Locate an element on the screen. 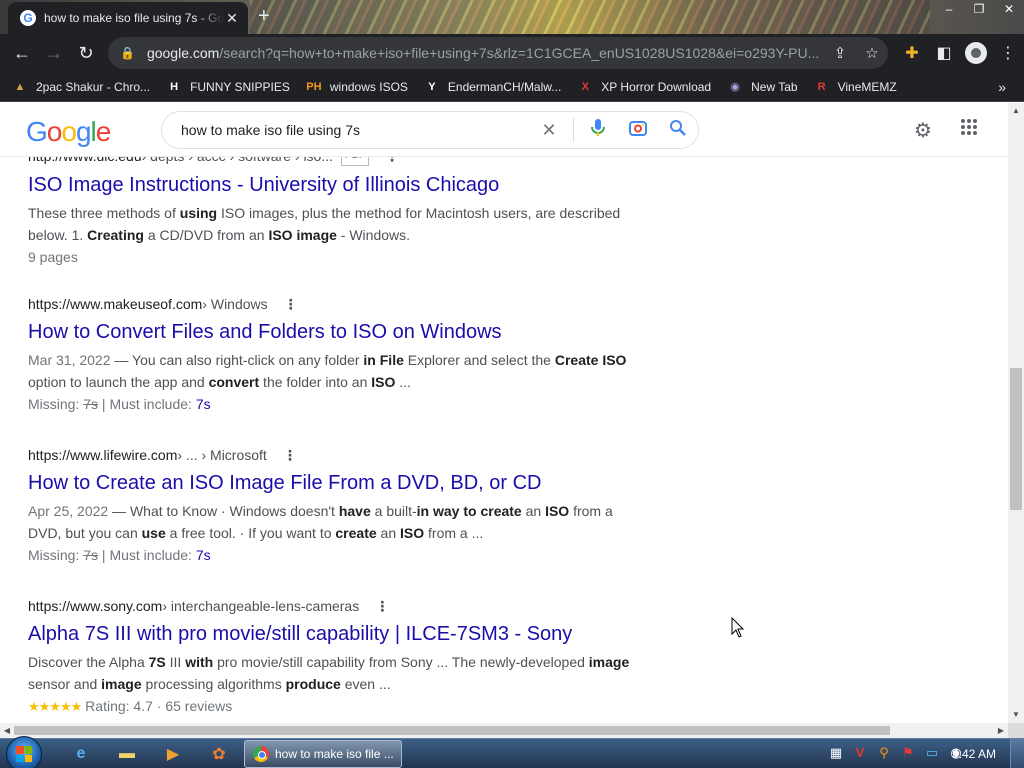 The image size is (1024, 768). windows-logo-icon is located at coordinates (24, 754).